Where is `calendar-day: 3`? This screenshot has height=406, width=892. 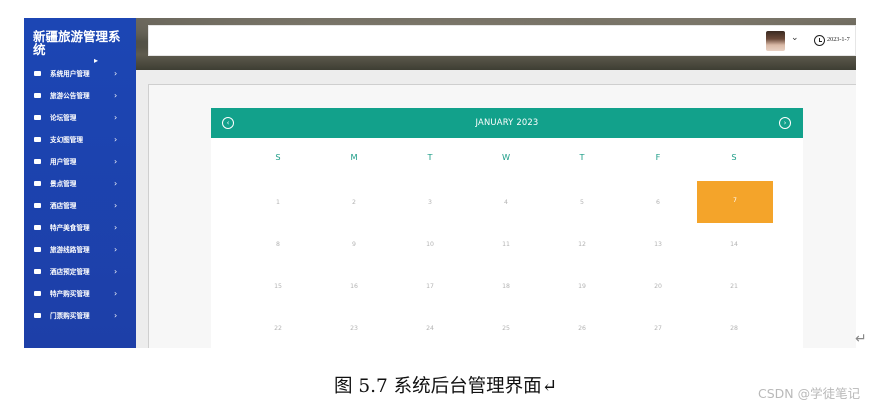 calendar-day: 3 is located at coordinates (430, 202).